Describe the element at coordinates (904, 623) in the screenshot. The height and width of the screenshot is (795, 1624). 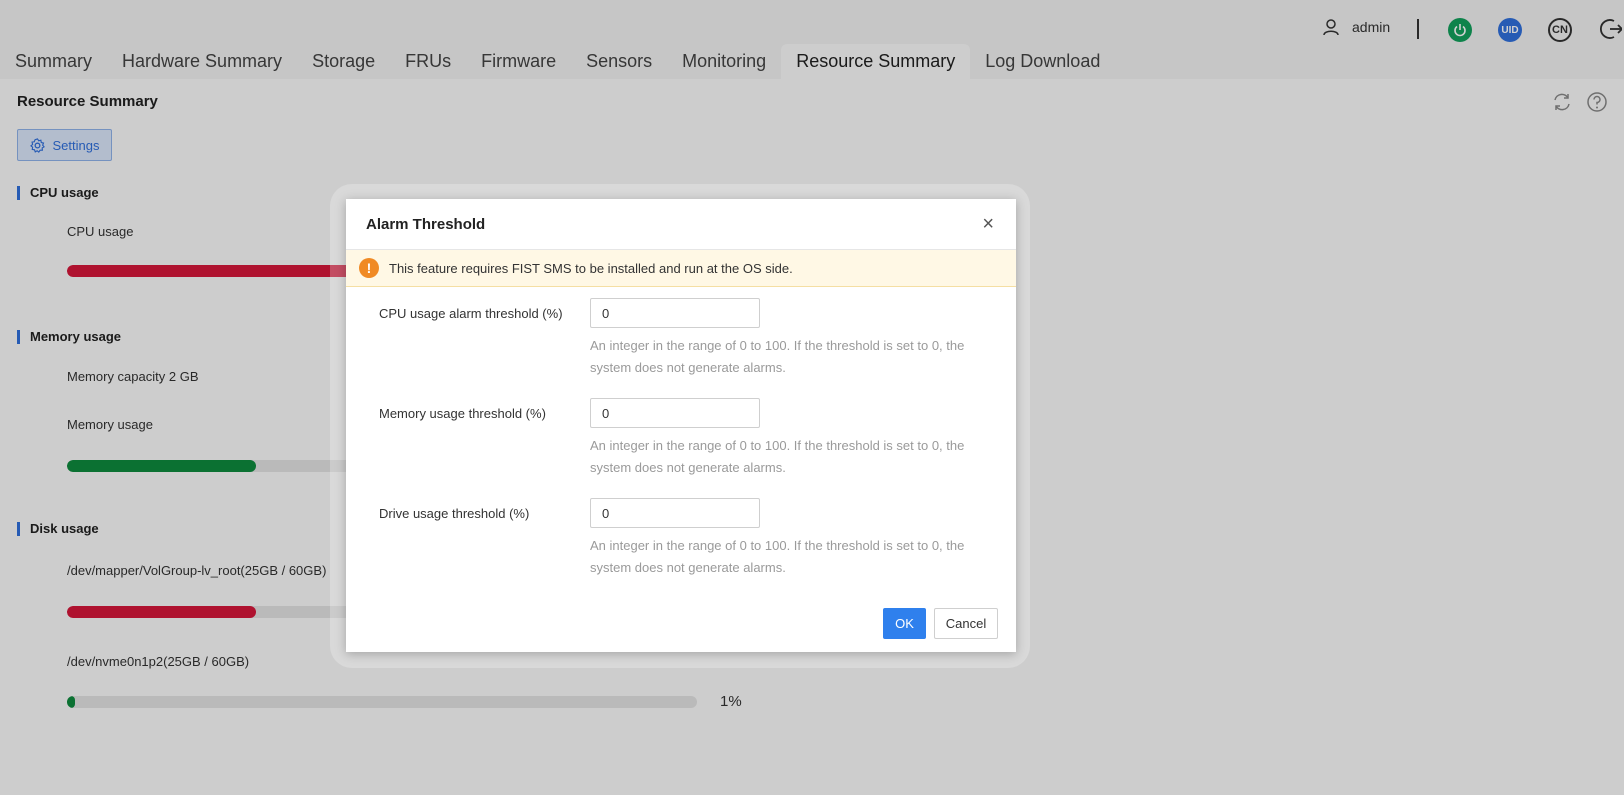
I see `ok-button: OK` at that location.